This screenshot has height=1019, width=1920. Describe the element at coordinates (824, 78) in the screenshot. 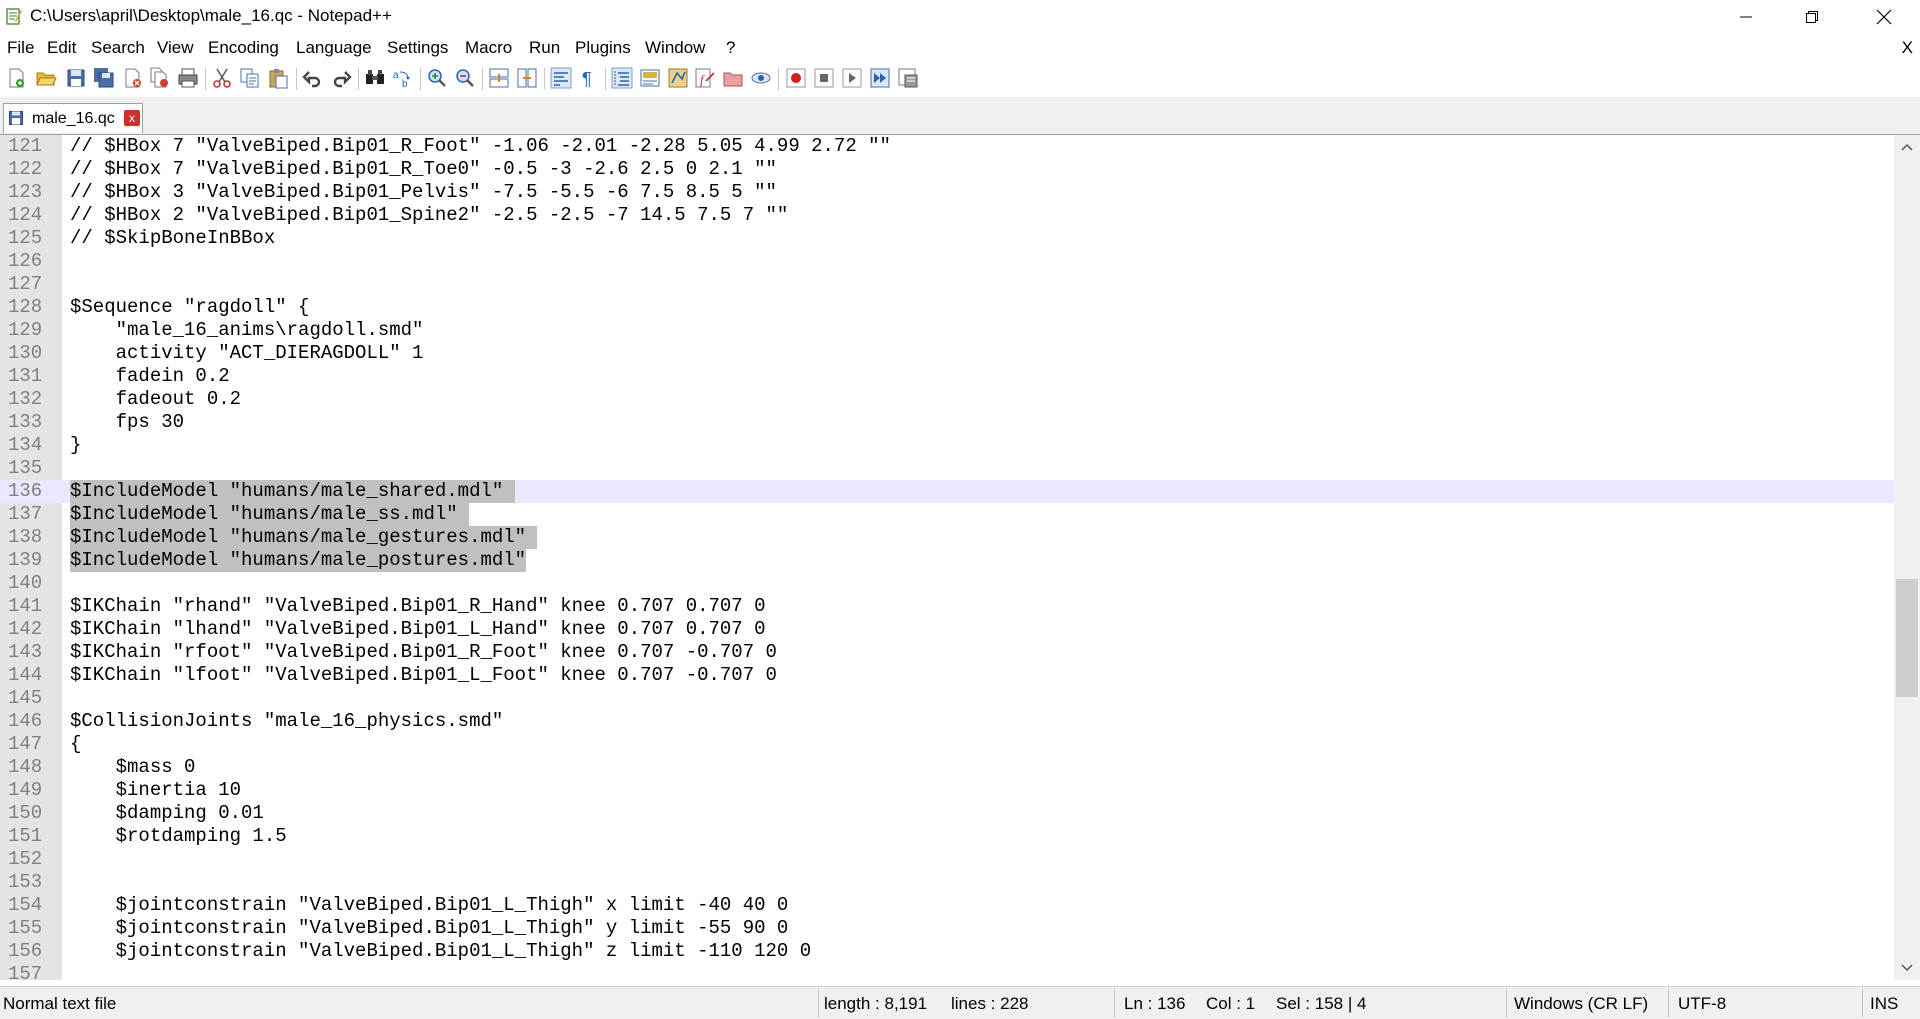

I see `macro-stop-icon` at that location.